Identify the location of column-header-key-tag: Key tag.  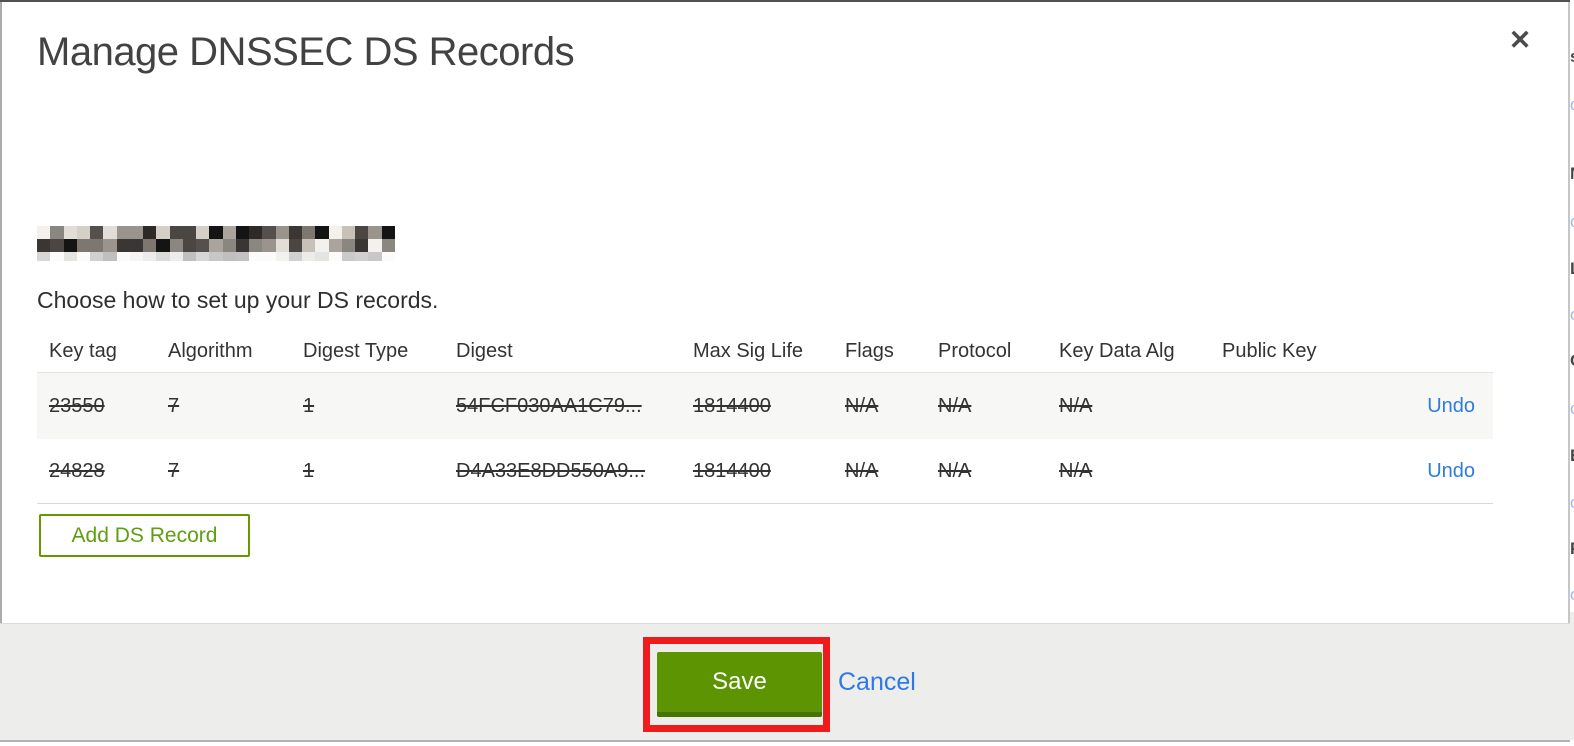
(83, 350).